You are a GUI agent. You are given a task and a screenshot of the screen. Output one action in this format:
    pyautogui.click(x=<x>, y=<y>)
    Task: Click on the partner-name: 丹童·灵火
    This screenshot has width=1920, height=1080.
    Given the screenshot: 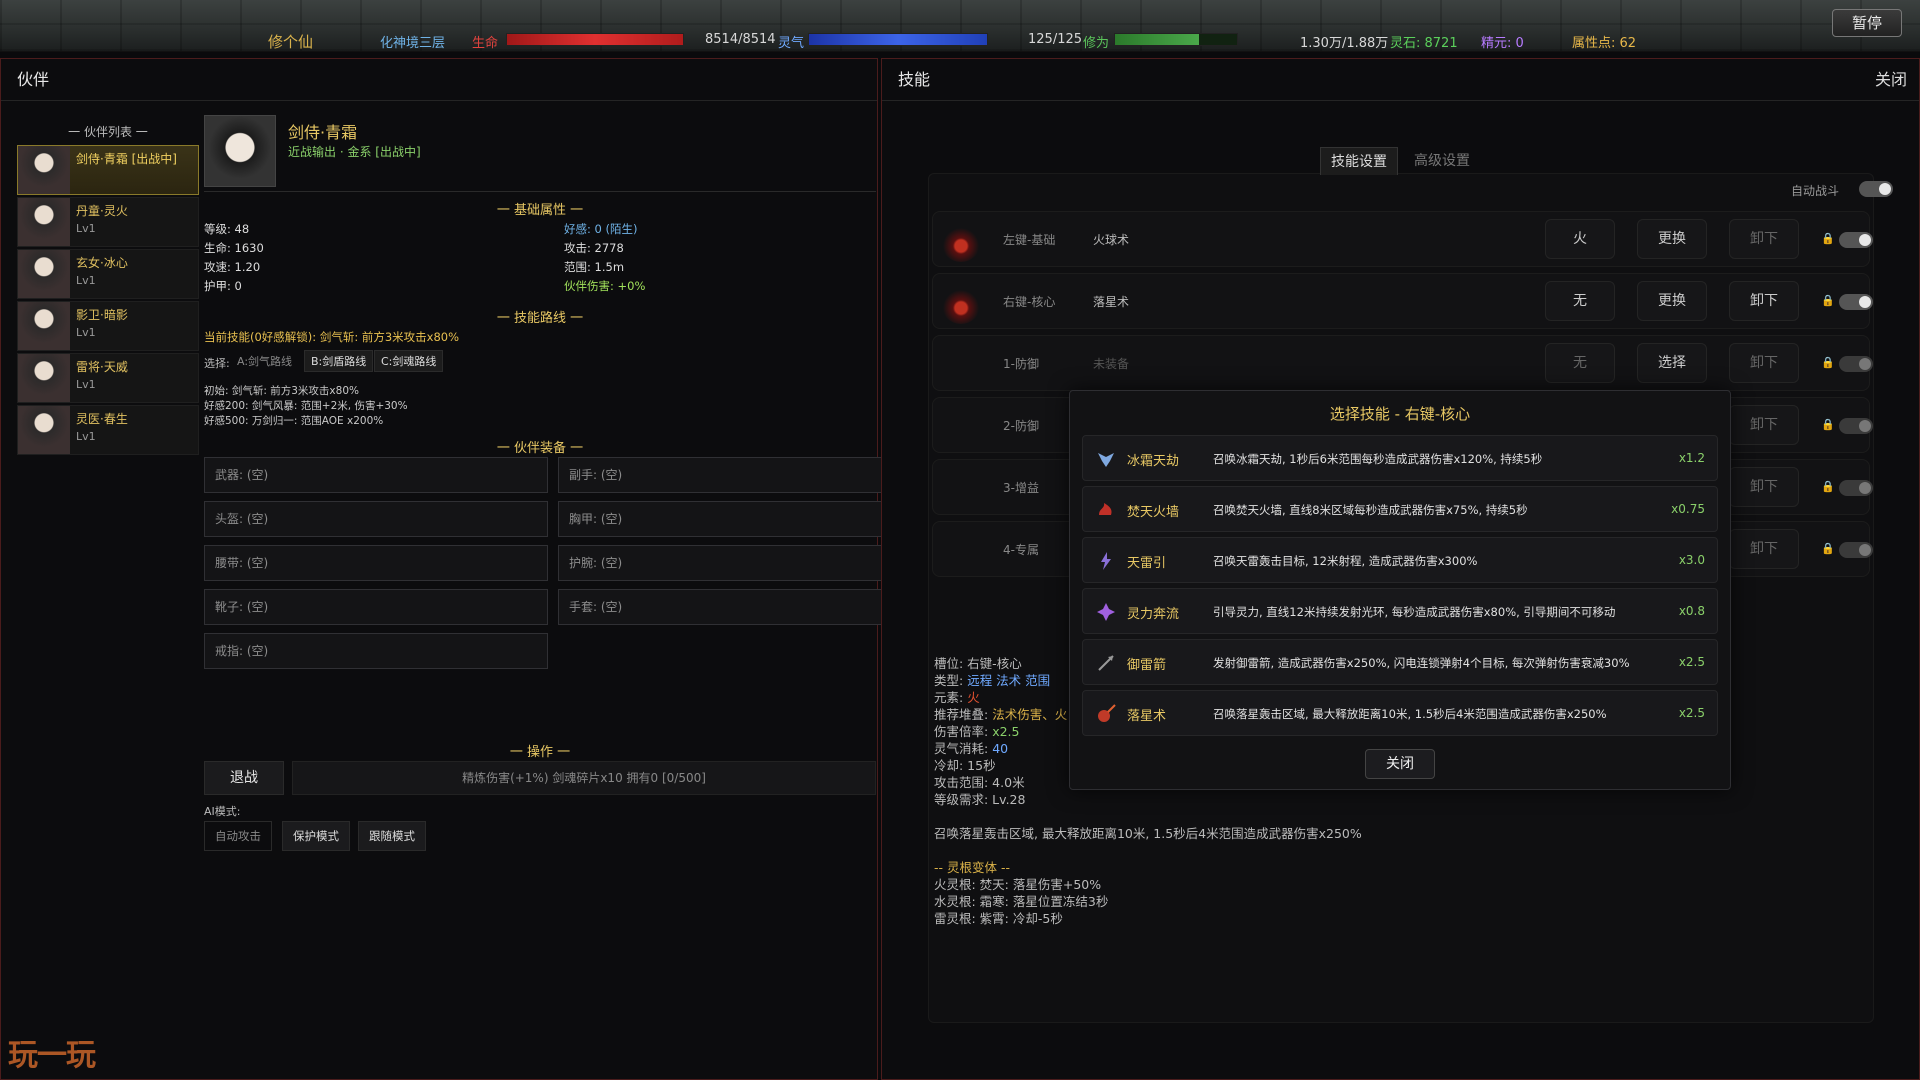 What is the action you would take?
    pyautogui.click(x=102, y=211)
    